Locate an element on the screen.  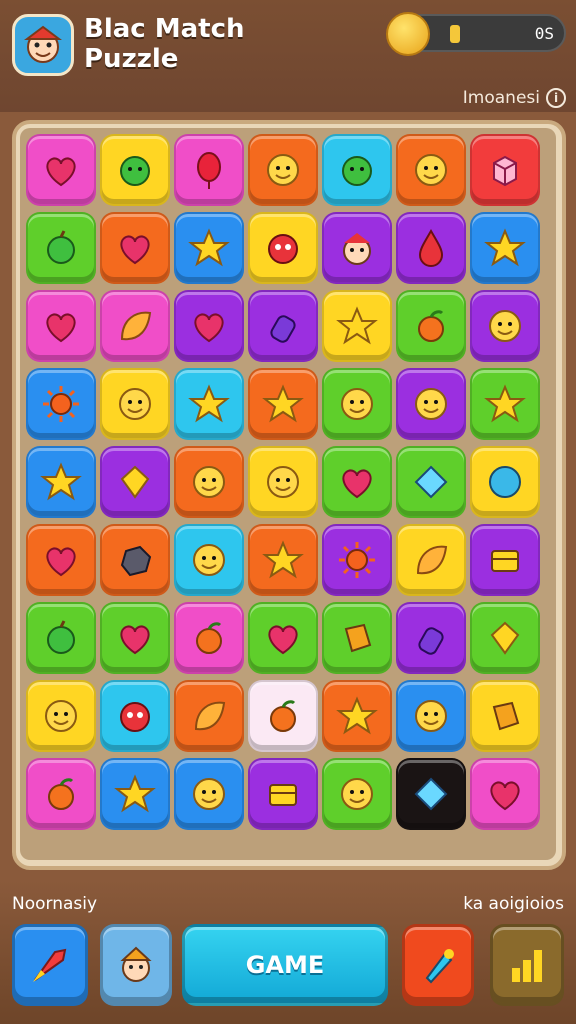
tile-green-star is located at coordinates (505, 404).